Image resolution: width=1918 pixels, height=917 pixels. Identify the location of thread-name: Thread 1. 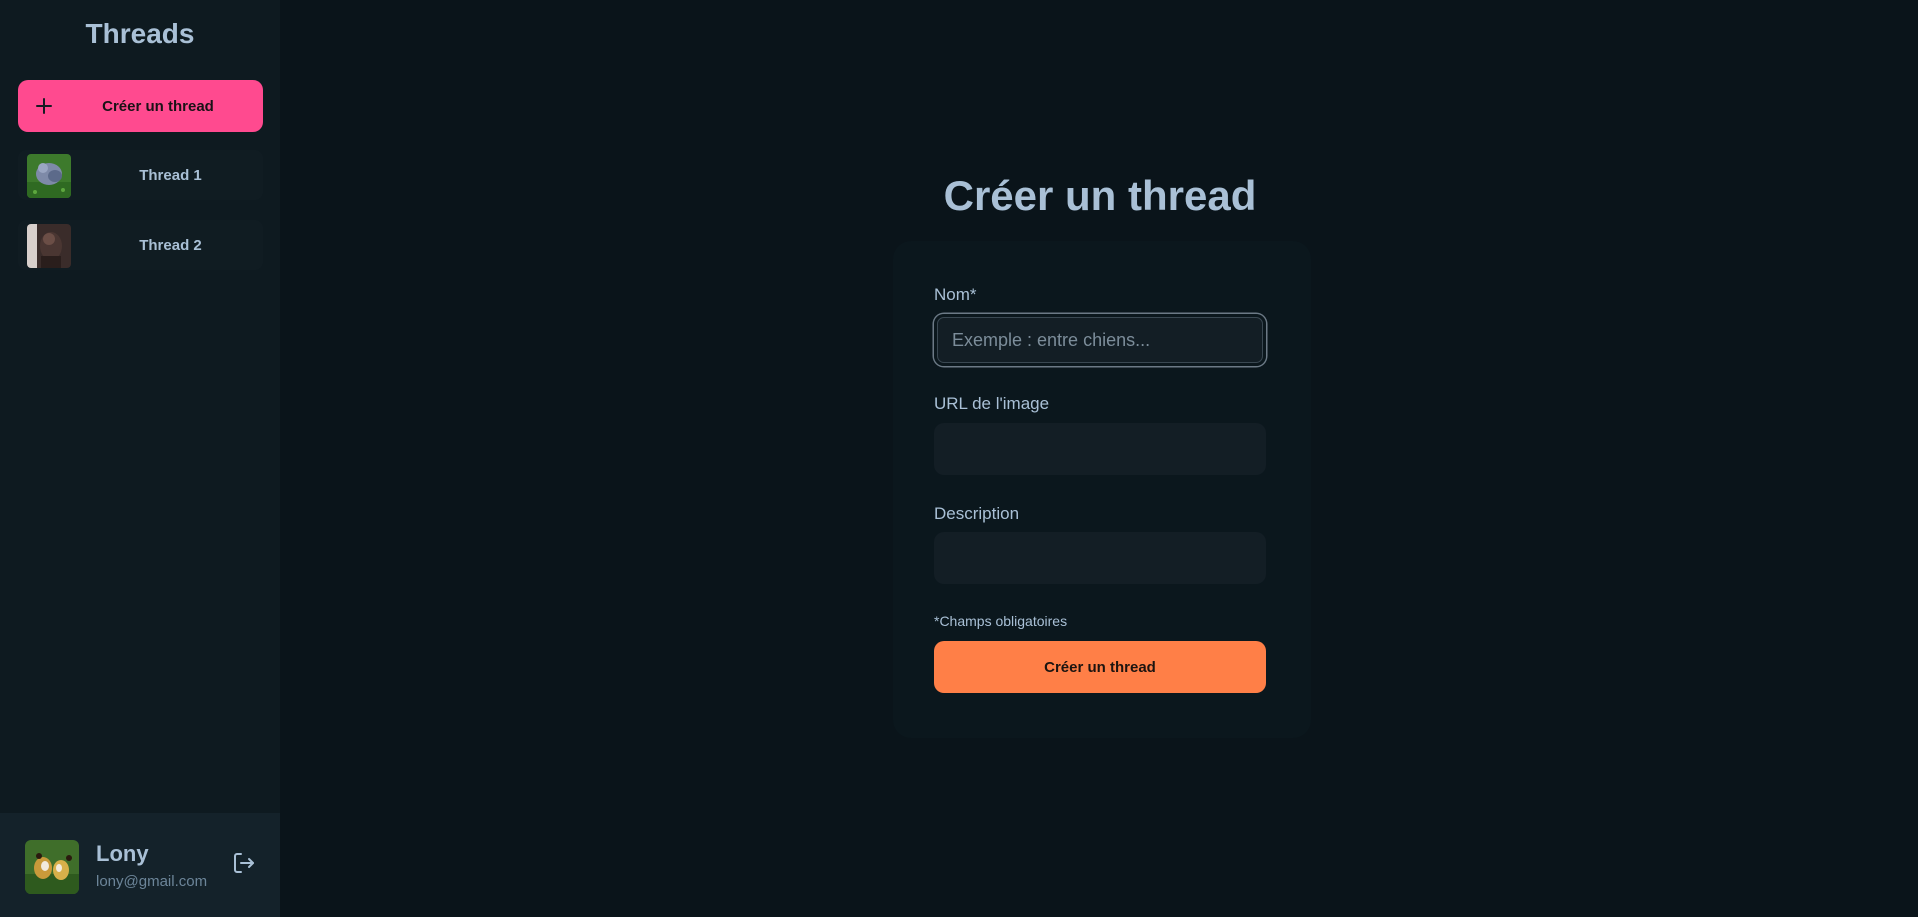
(170, 175).